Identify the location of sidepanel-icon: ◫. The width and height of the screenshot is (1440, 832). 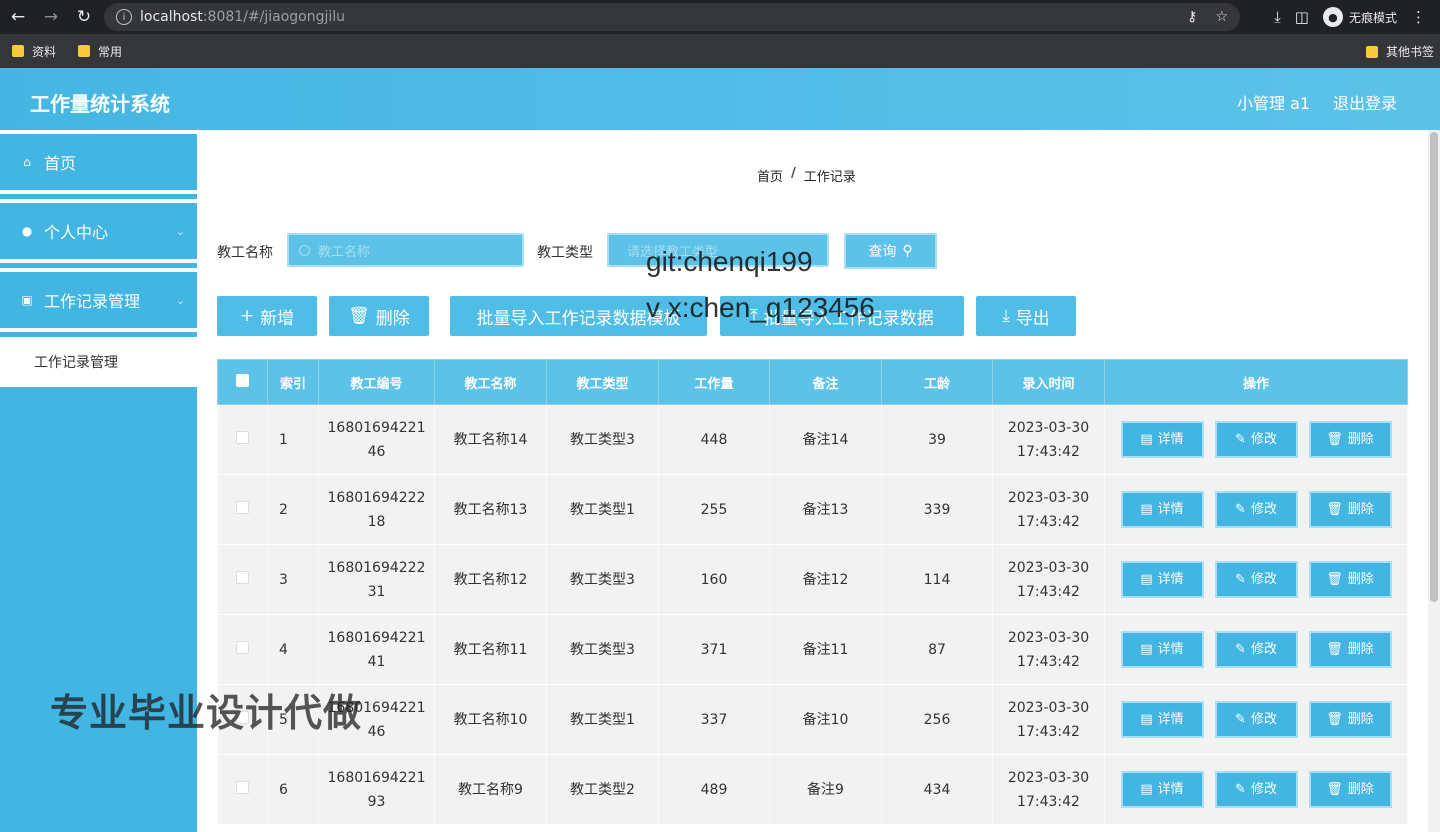
(1302, 17).